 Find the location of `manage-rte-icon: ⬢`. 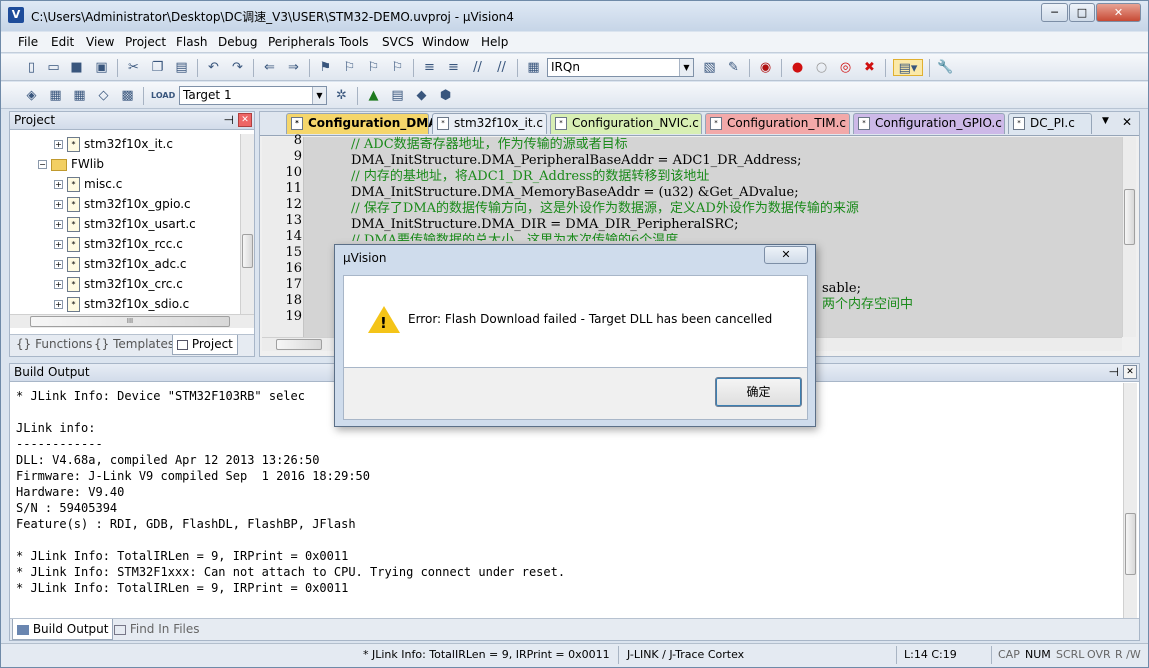

manage-rte-icon: ⬢ is located at coordinates (445, 95).